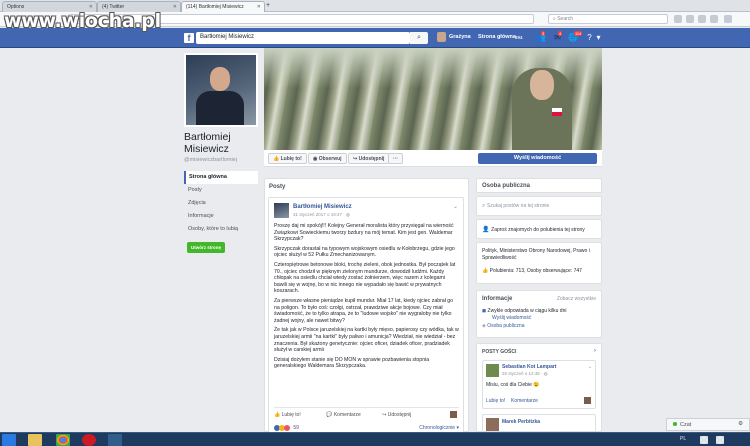 The width and height of the screenshot is (750, 446). Describe the element at coordinates (576, 299) in the screenshot. I see `see-all-link: Zobacz wszystkie` at that location.